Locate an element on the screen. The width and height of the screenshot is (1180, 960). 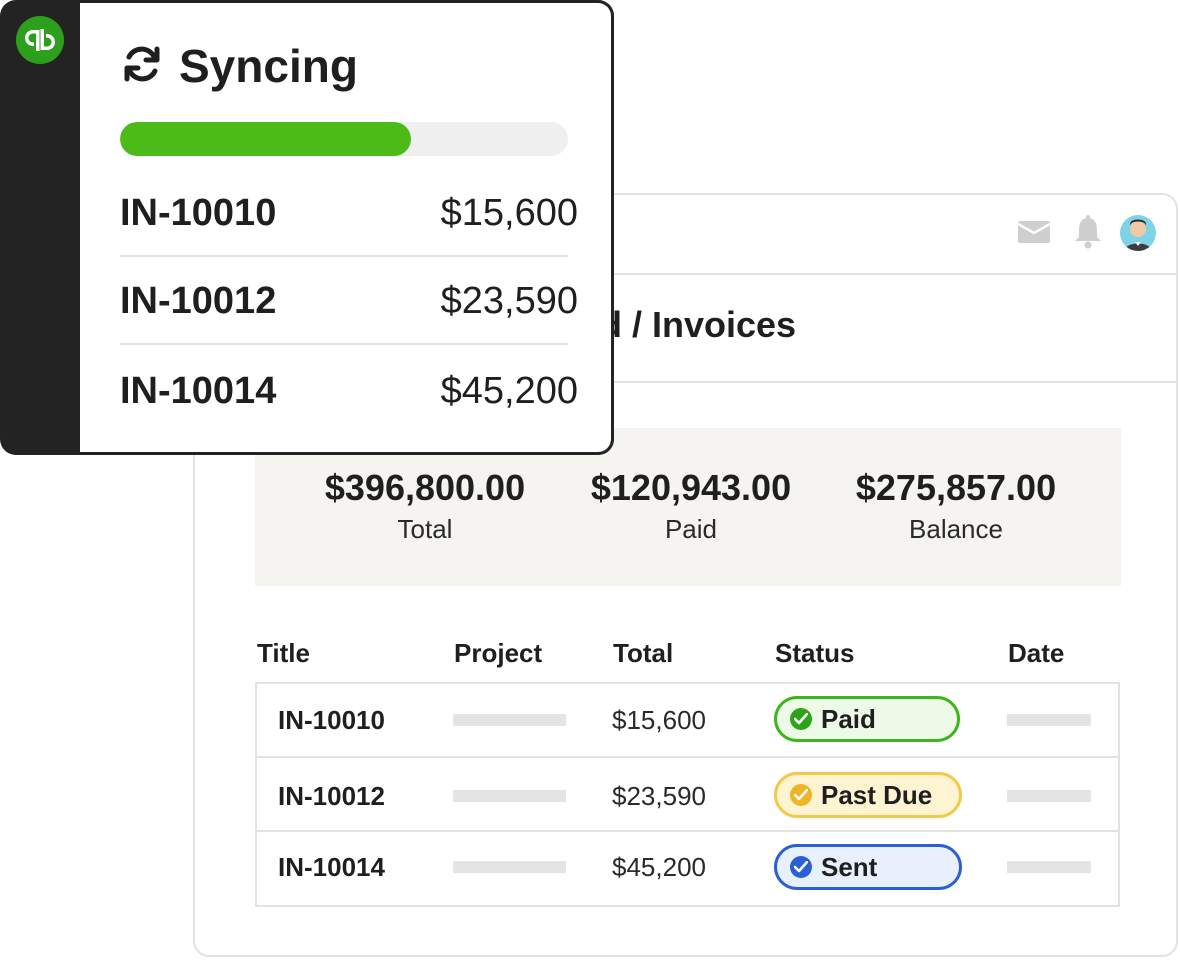
mail-icon is located at coordinates (1034, 232).